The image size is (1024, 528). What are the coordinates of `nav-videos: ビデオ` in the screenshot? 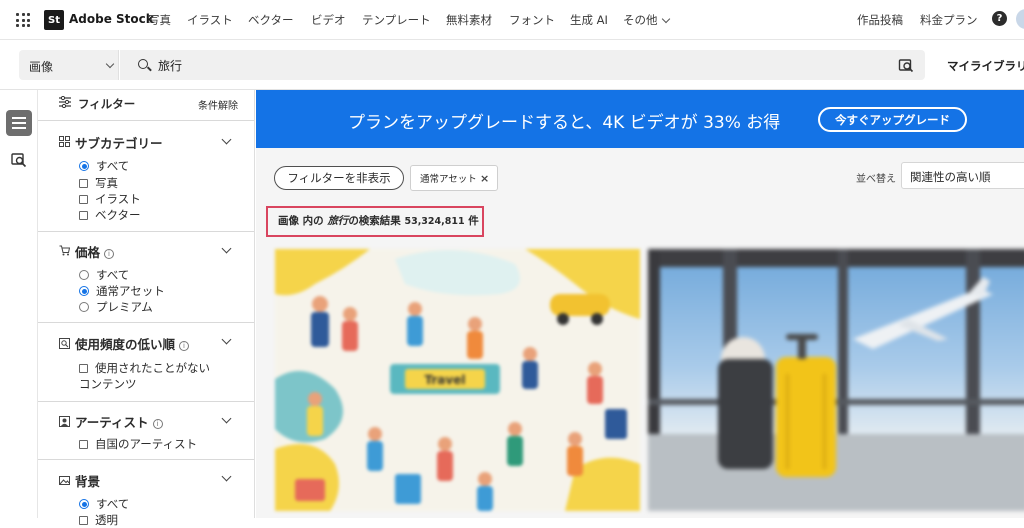 It's located at (328, 20).